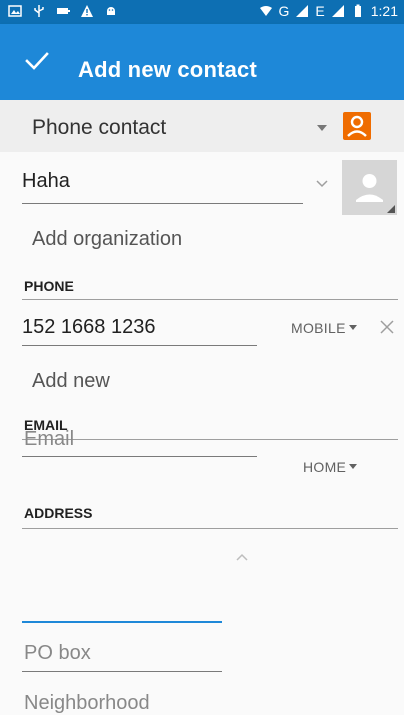  What do you see at coordinates (384, 11) in the screenshot?
I see `status-time: 1:21` at bounding box center [384, 11].